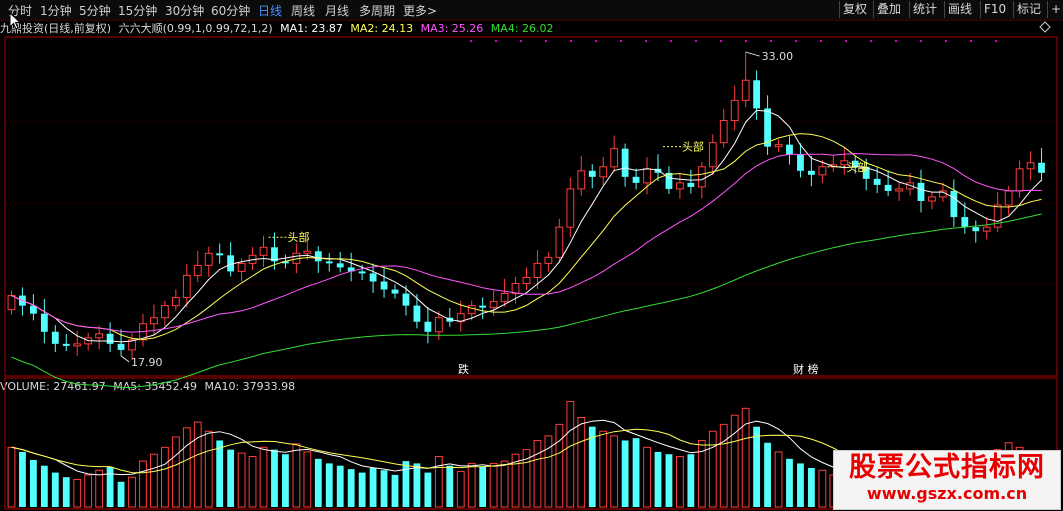 This screenshot has height=511, width=1063. What do you see at coordinates (888, 9) in the screenshot?
I see `overlay-button: 叠加` at bounding box center [888, 9].